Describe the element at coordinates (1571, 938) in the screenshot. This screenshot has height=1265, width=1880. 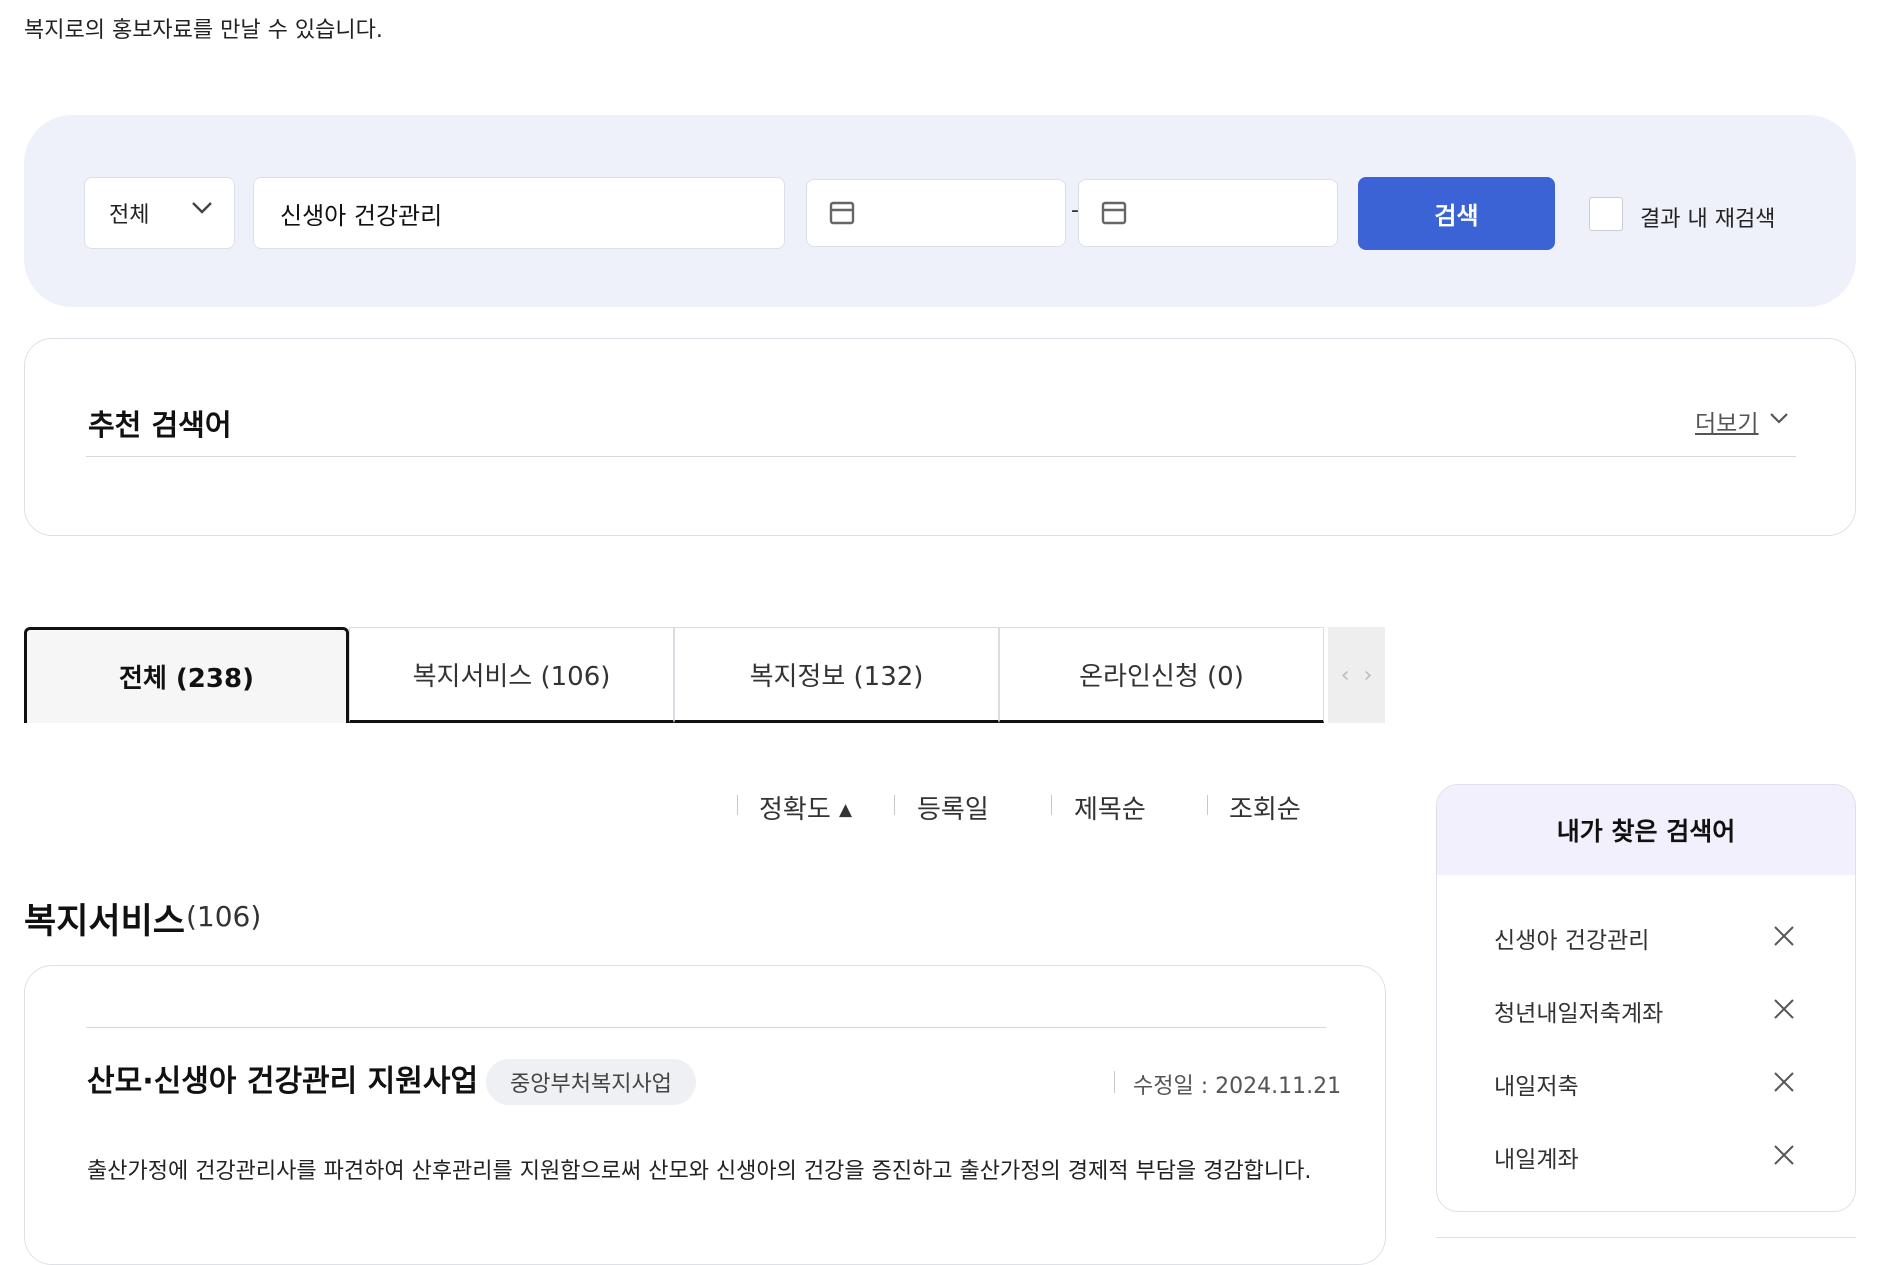
I see `my-search-item: 신생아 건강관리` at that location.